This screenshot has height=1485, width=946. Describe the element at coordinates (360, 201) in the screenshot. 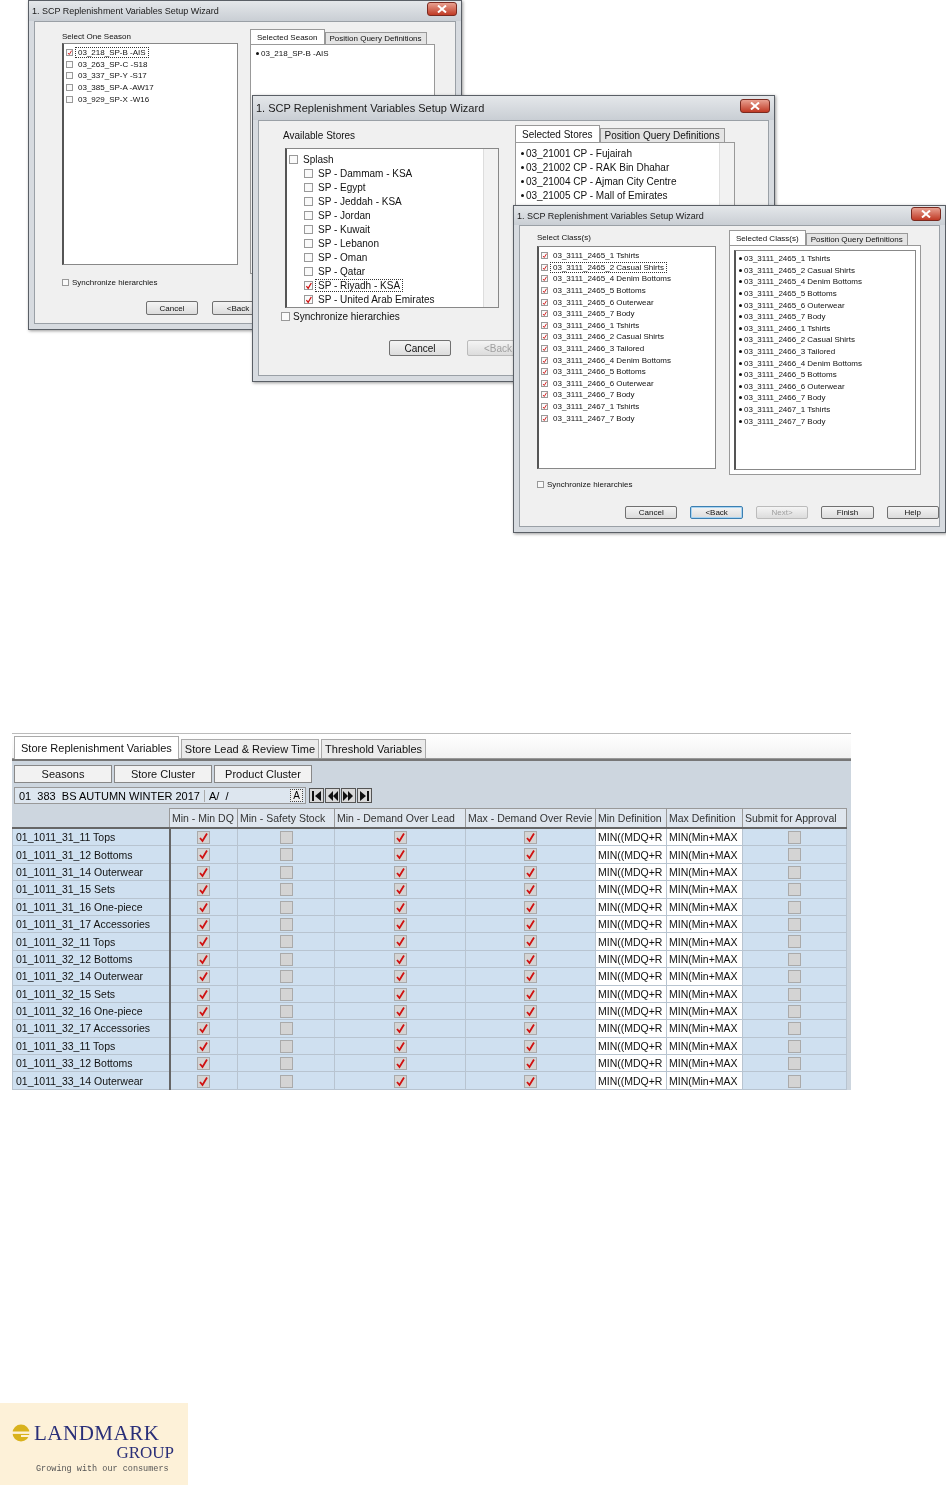

I see `list-item: SP - Jeddah - KSA` at that location.